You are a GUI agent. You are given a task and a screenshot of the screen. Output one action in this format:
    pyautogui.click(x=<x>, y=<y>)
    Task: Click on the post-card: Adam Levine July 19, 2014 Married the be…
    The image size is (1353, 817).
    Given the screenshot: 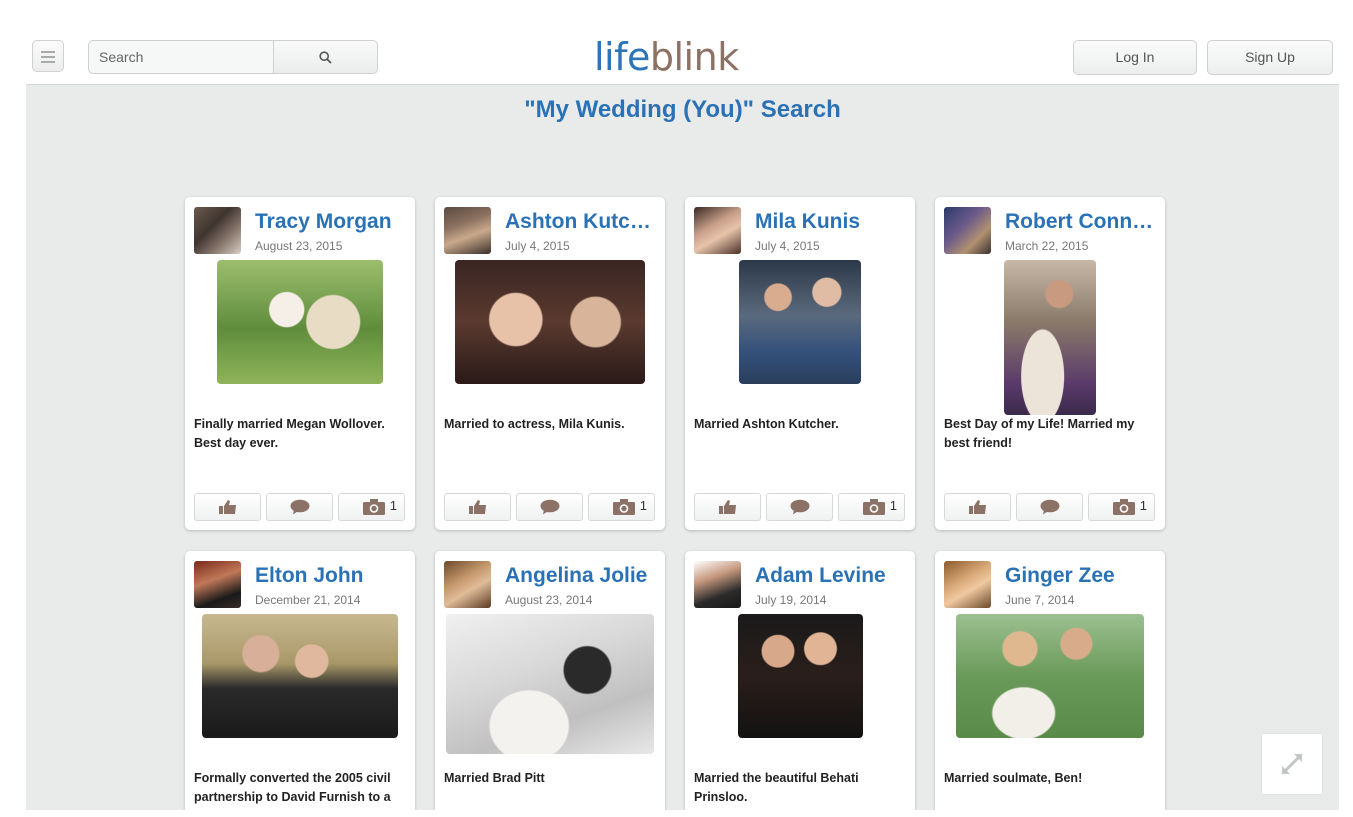 What is the action you would take?
    pyautogui.click(x=800, y=680)
    